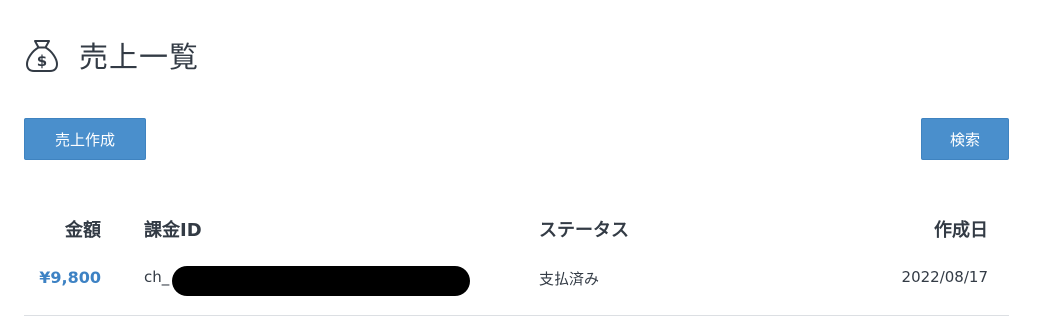 The width and height of the screenshot is (1040, 318). What do you see at coordinates (516, 315) in the screenshot?
I see `row-divider` at bounding box center [516, 315].